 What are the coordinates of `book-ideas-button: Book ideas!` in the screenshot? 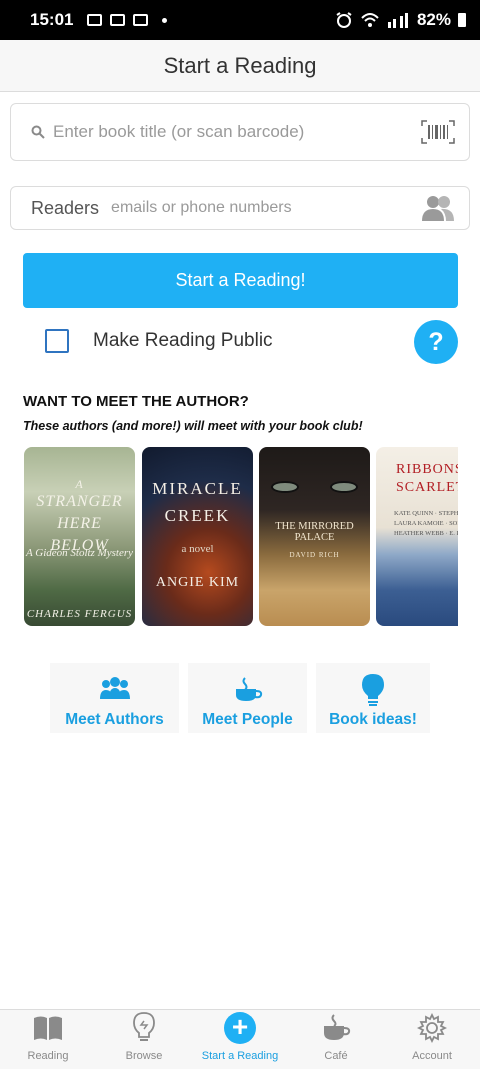 It's located at (373, 698).